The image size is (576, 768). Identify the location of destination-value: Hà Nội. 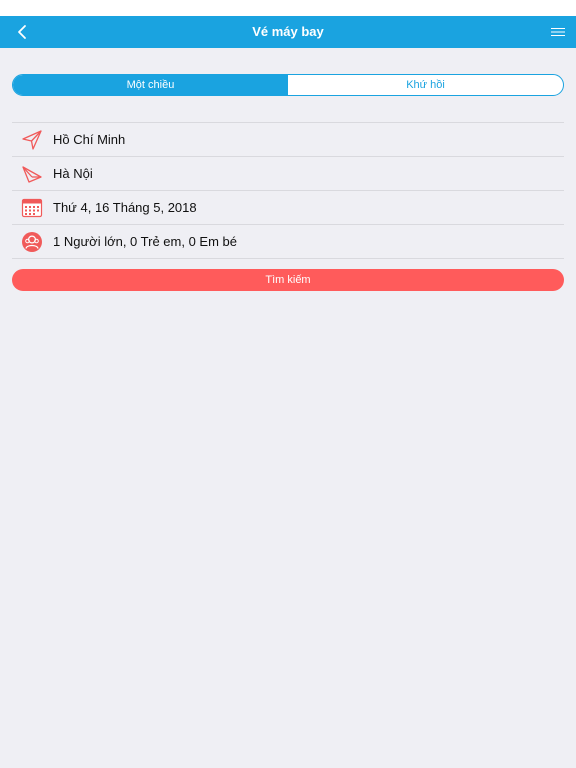
(73, 173).